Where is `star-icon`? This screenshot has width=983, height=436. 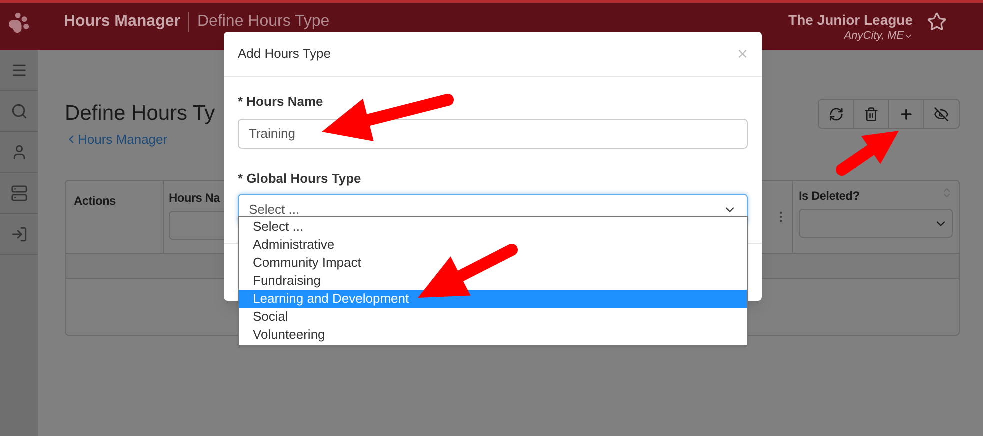
star-icon is located at coordinates (937, 22).